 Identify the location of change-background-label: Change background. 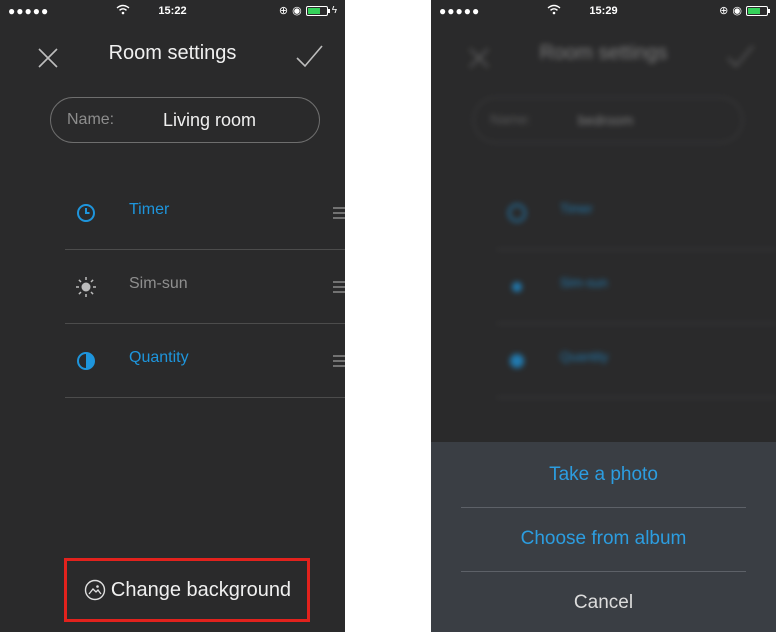
(201, 589).